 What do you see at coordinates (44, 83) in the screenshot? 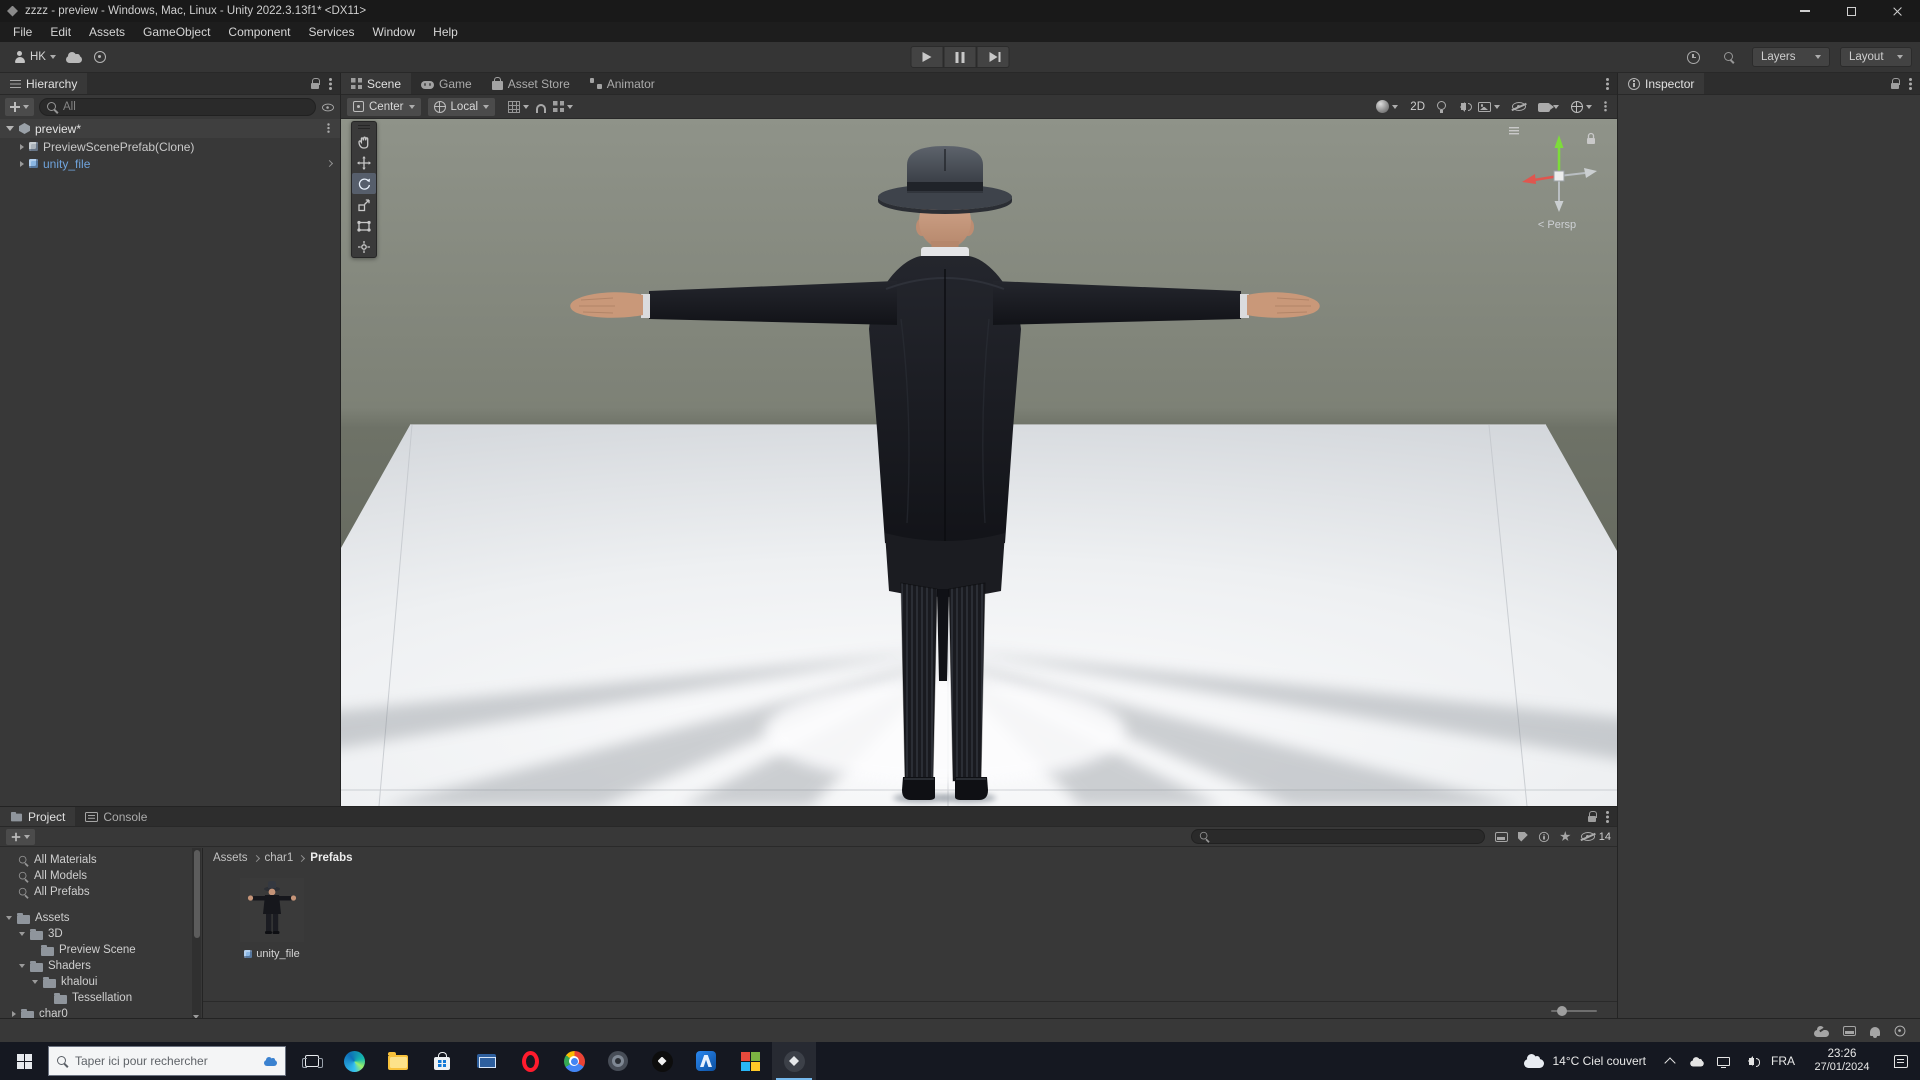
I see `tab-hierarchy: Hierarchy` at bounding box center [44, 83].